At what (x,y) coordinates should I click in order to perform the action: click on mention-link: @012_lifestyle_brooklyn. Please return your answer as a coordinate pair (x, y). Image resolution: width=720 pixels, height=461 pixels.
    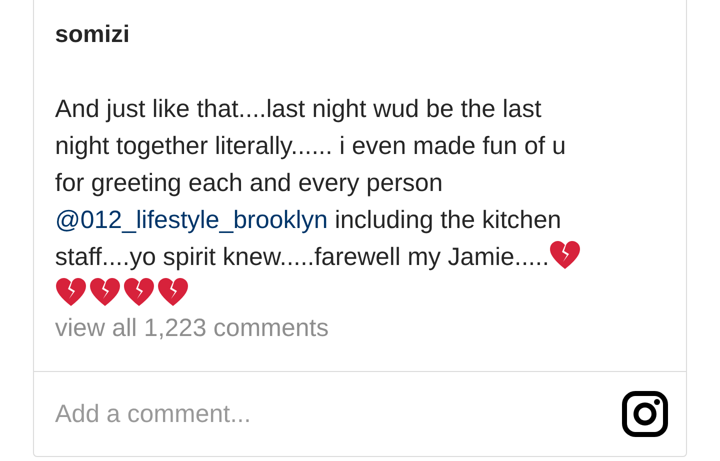
    Looking at the image, I should click on (191, 220).